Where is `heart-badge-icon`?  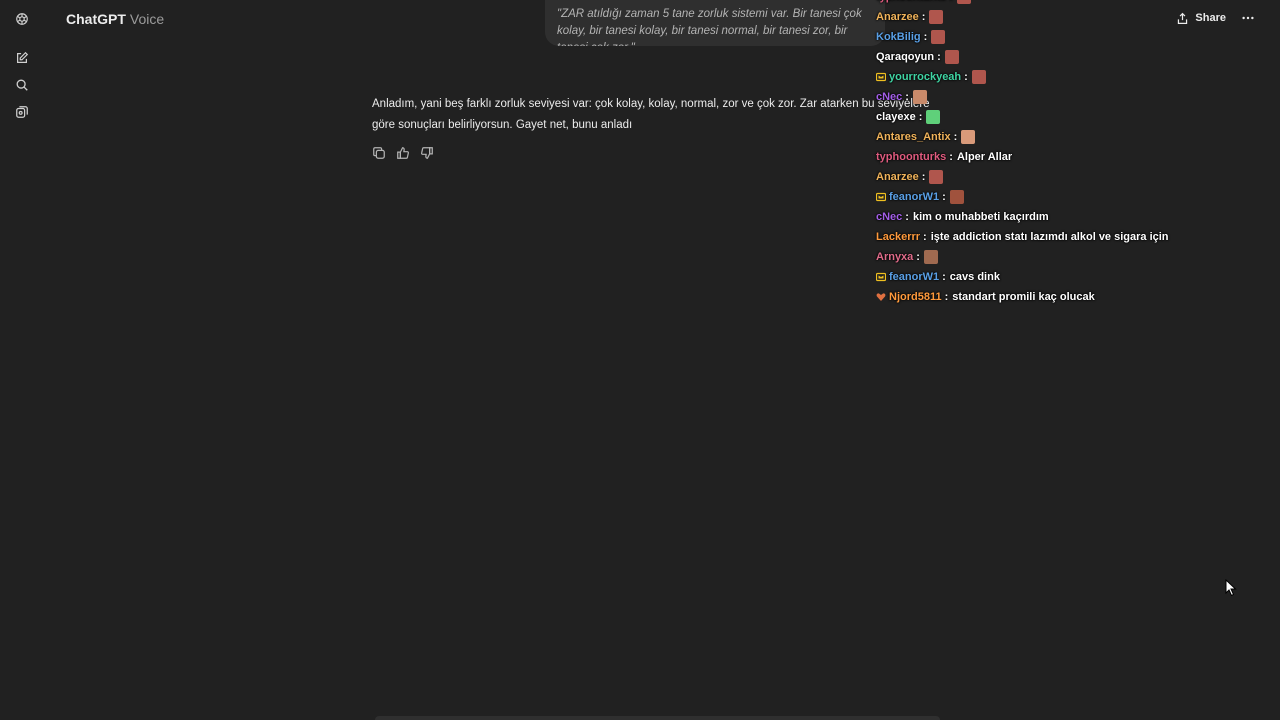 heart-badge-icon is located at coordinates (881, 297).